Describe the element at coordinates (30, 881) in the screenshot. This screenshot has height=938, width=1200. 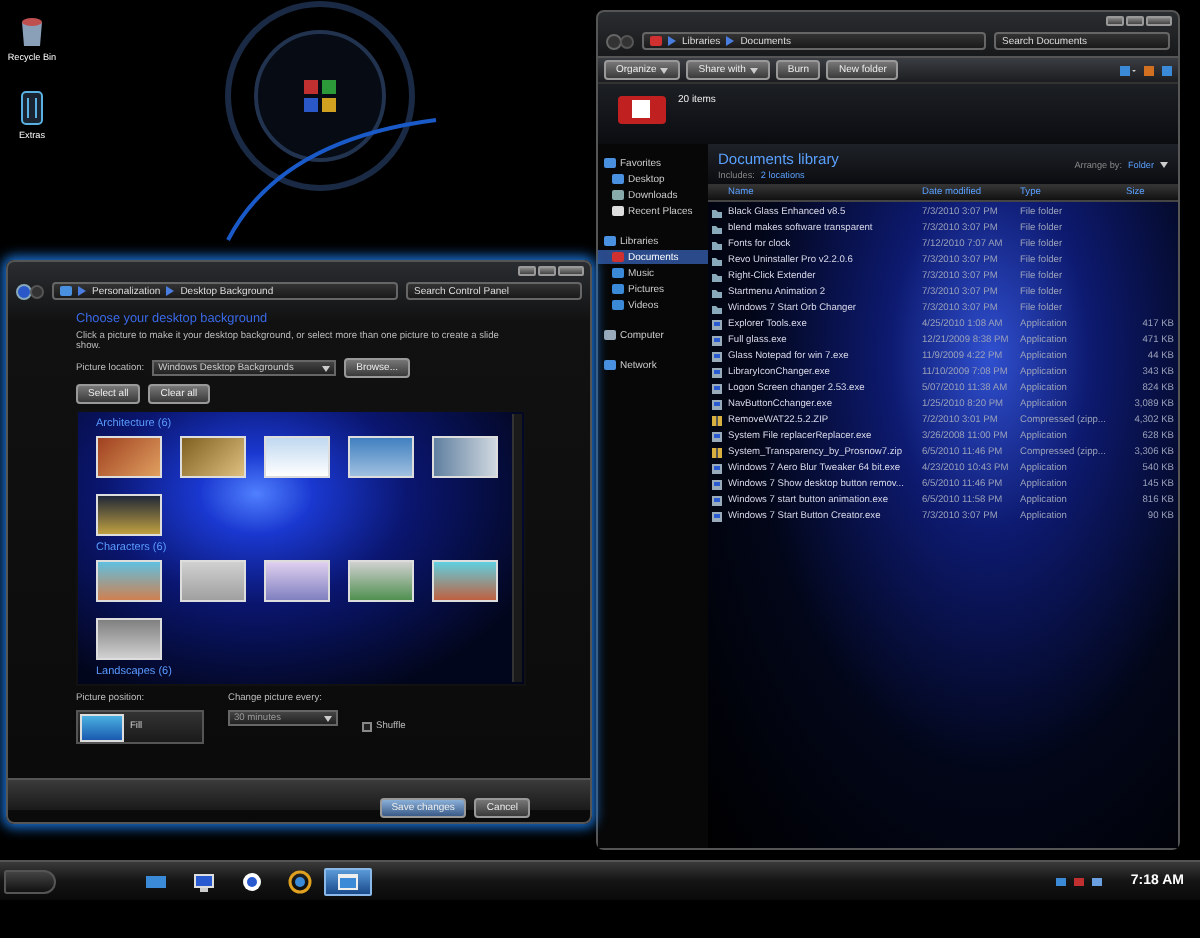
I see `start-button` at that location.